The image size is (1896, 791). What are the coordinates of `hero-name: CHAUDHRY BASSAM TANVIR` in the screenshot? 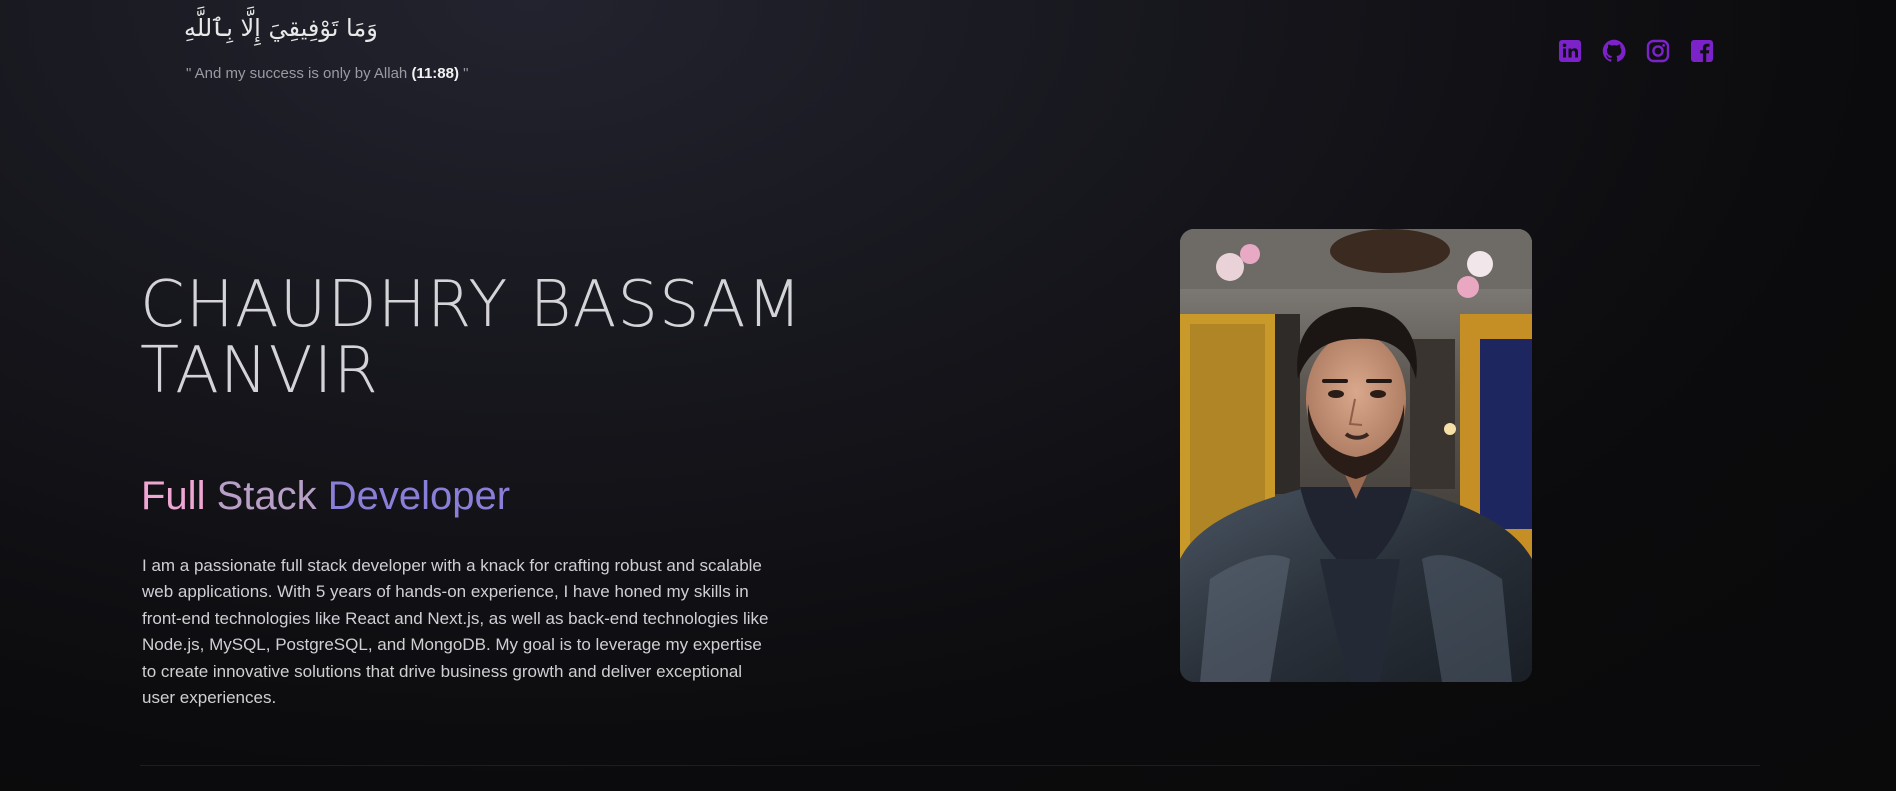 It's located at (480, 338).